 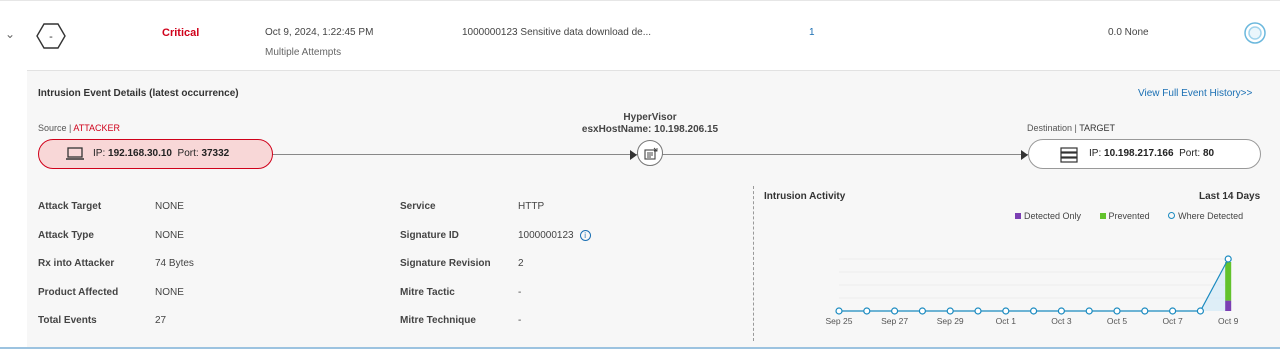 What do you see at coordinates (1061, 321) in the screenshot?
I see `chart-tick-label: Oct 3` at bounding box center [1061, 321].